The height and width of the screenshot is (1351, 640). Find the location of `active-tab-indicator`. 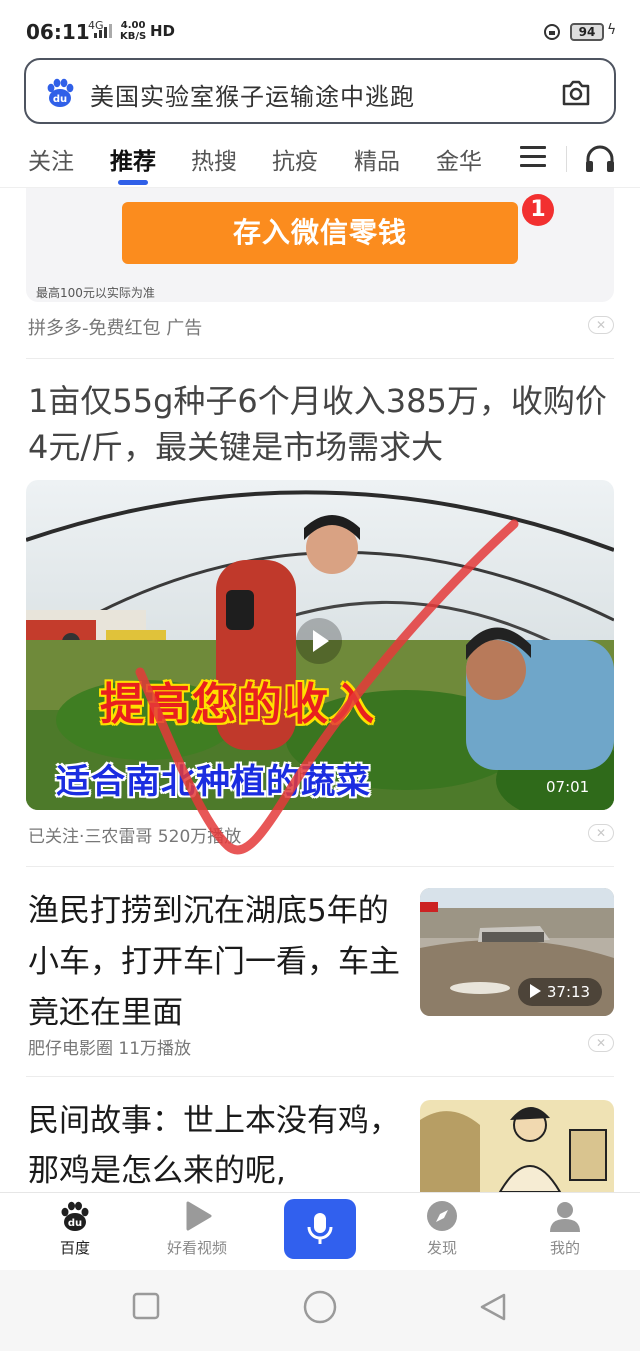

active-tab-indicator is located at coordinates (133, 182).